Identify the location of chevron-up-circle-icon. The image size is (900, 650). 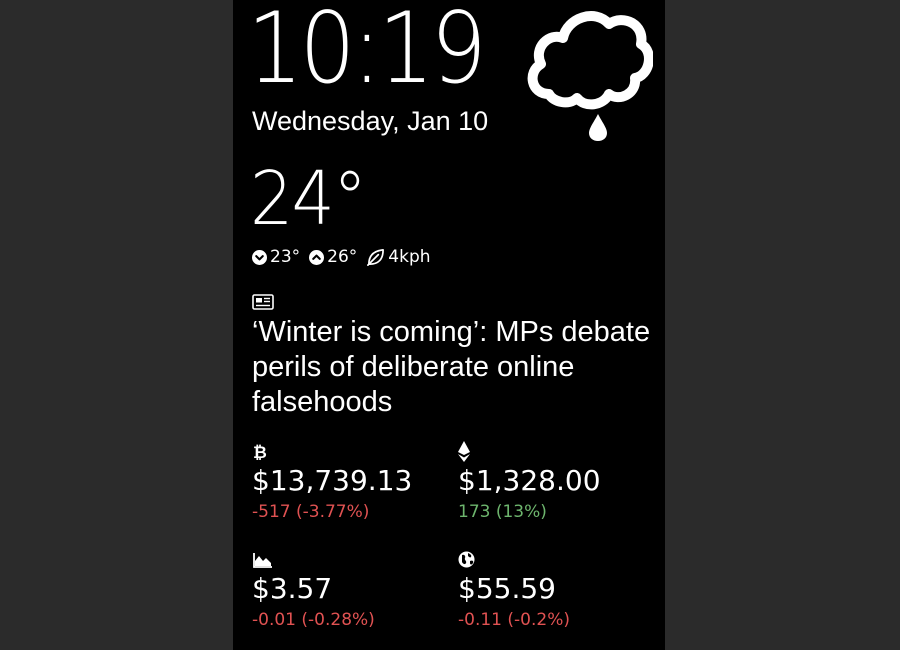
(317, 257).